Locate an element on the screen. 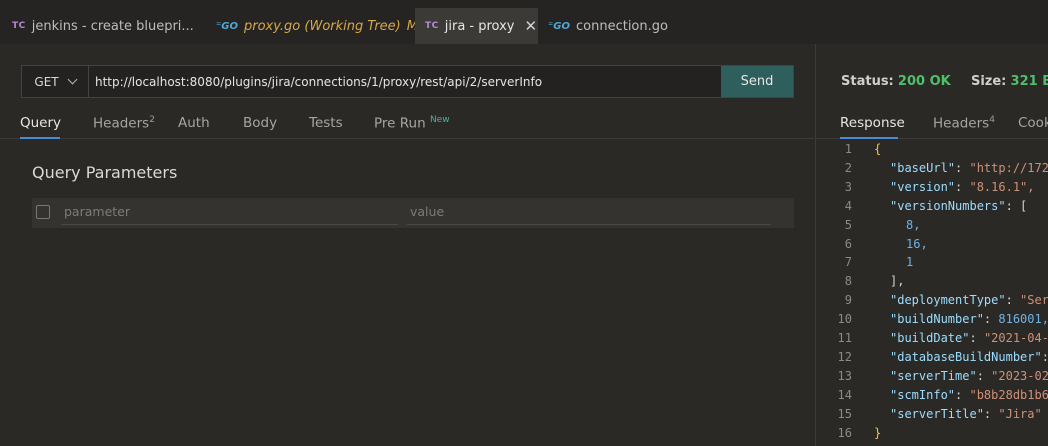  code-content: "baseUrl": "http://172. is located at coordinates (969, 168).